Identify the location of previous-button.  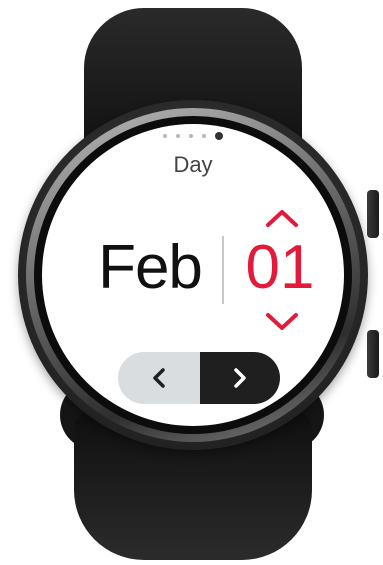
(159, 378).